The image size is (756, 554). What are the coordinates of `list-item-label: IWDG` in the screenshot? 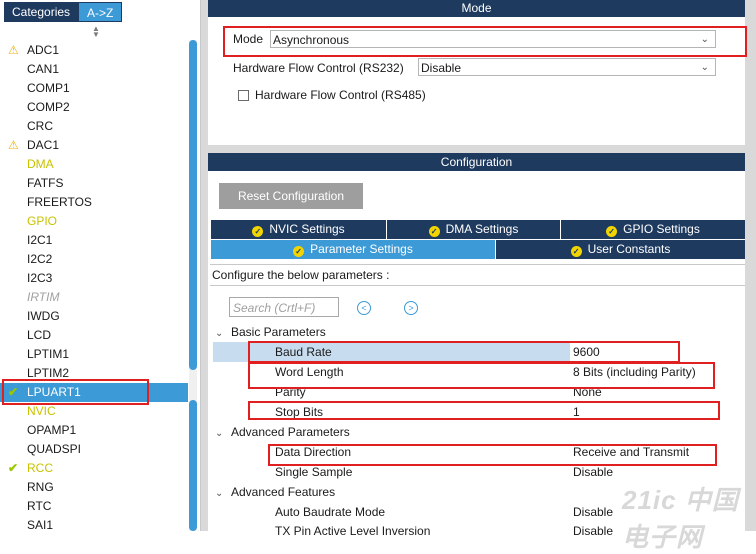 It's located at (43, 316).